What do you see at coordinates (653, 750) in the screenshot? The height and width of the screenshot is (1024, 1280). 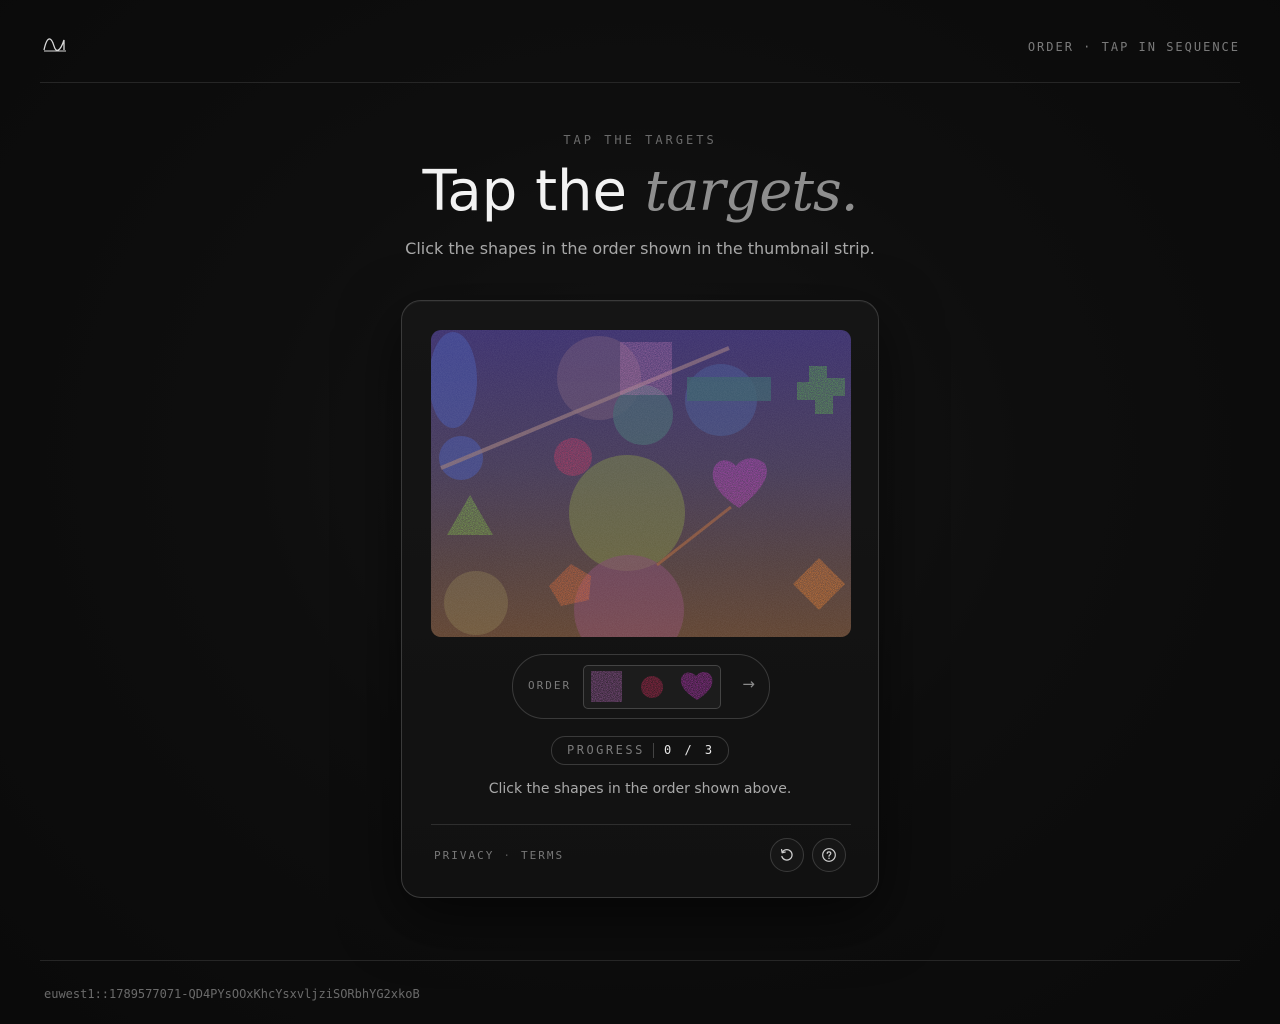 I see `progress-separator` at bounding box center [653, 750].